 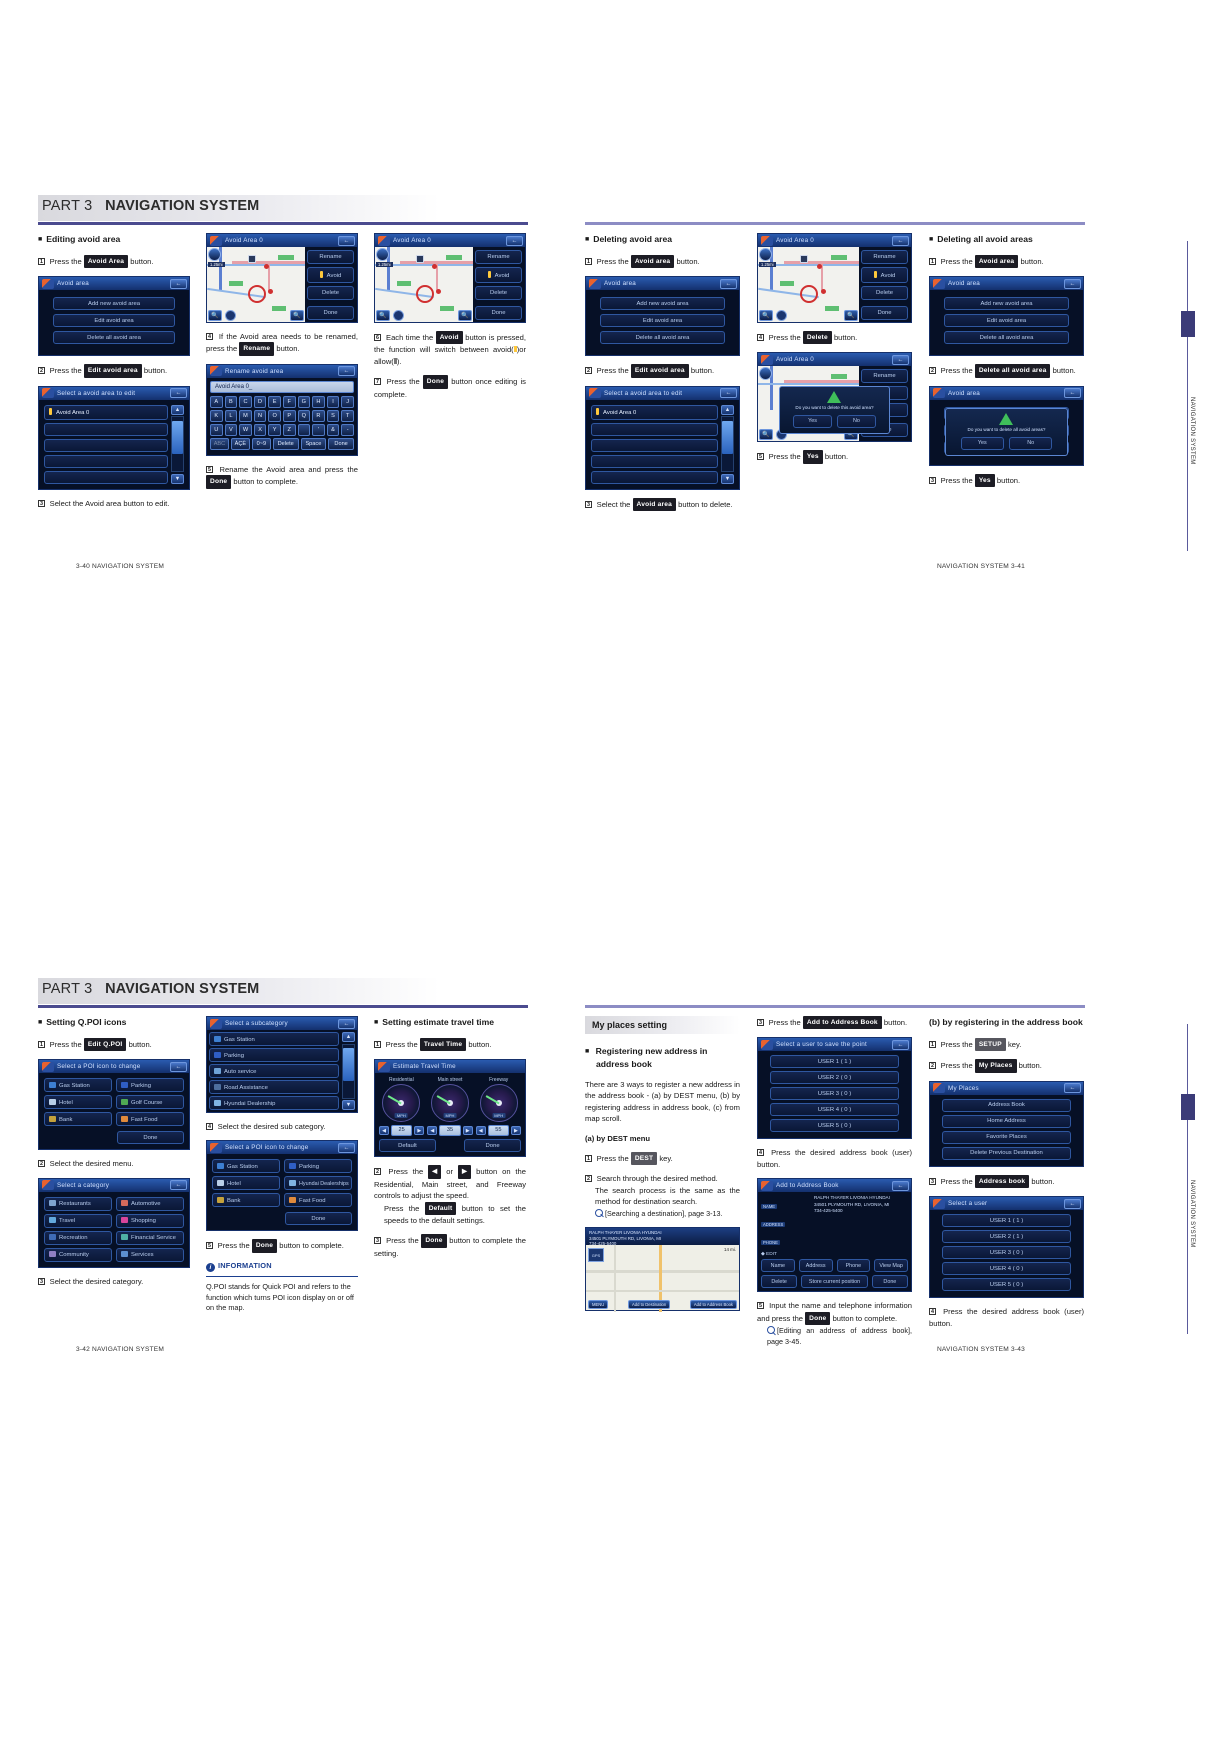 What do you see at coordinates (1006, 1237) in the screenshot?
I see `button-user-2: USER 2 ( 1 )` at bounding box center [1006, 1237].